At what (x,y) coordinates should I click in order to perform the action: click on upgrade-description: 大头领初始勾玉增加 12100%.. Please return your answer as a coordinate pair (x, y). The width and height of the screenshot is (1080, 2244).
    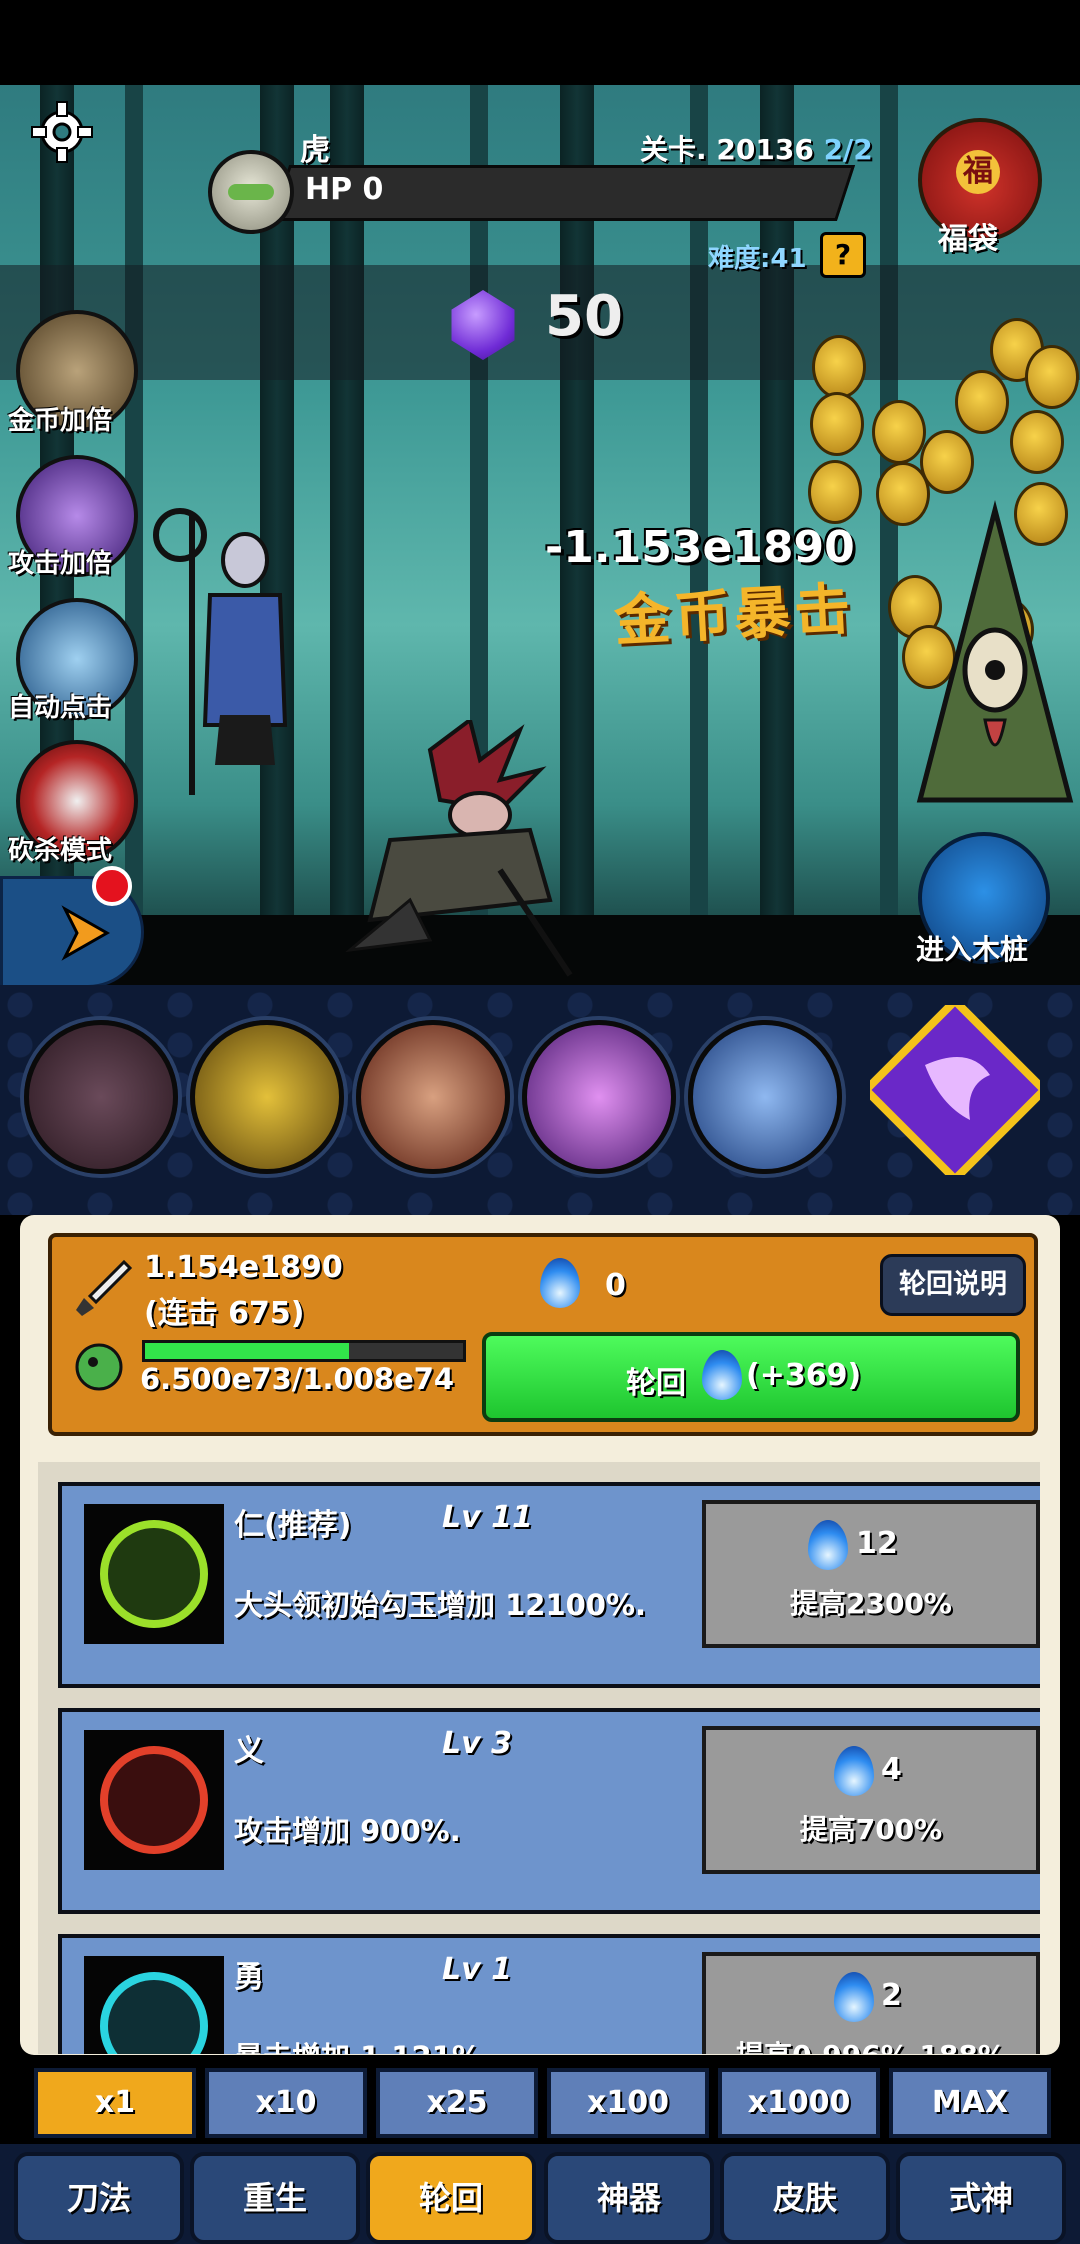
    Looking at the image, I should click on (440, 1605).